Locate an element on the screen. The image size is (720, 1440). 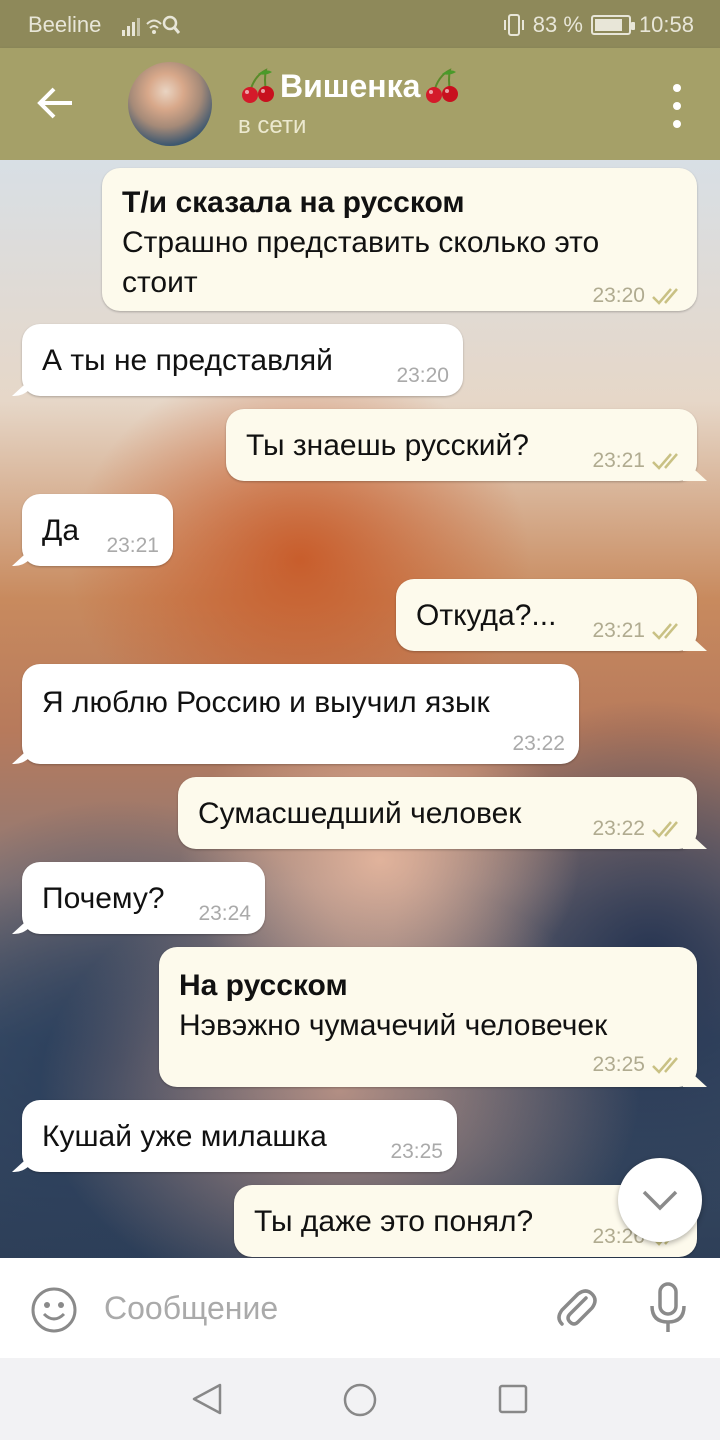
online-status: в сети is located at coordinates (272, 125).